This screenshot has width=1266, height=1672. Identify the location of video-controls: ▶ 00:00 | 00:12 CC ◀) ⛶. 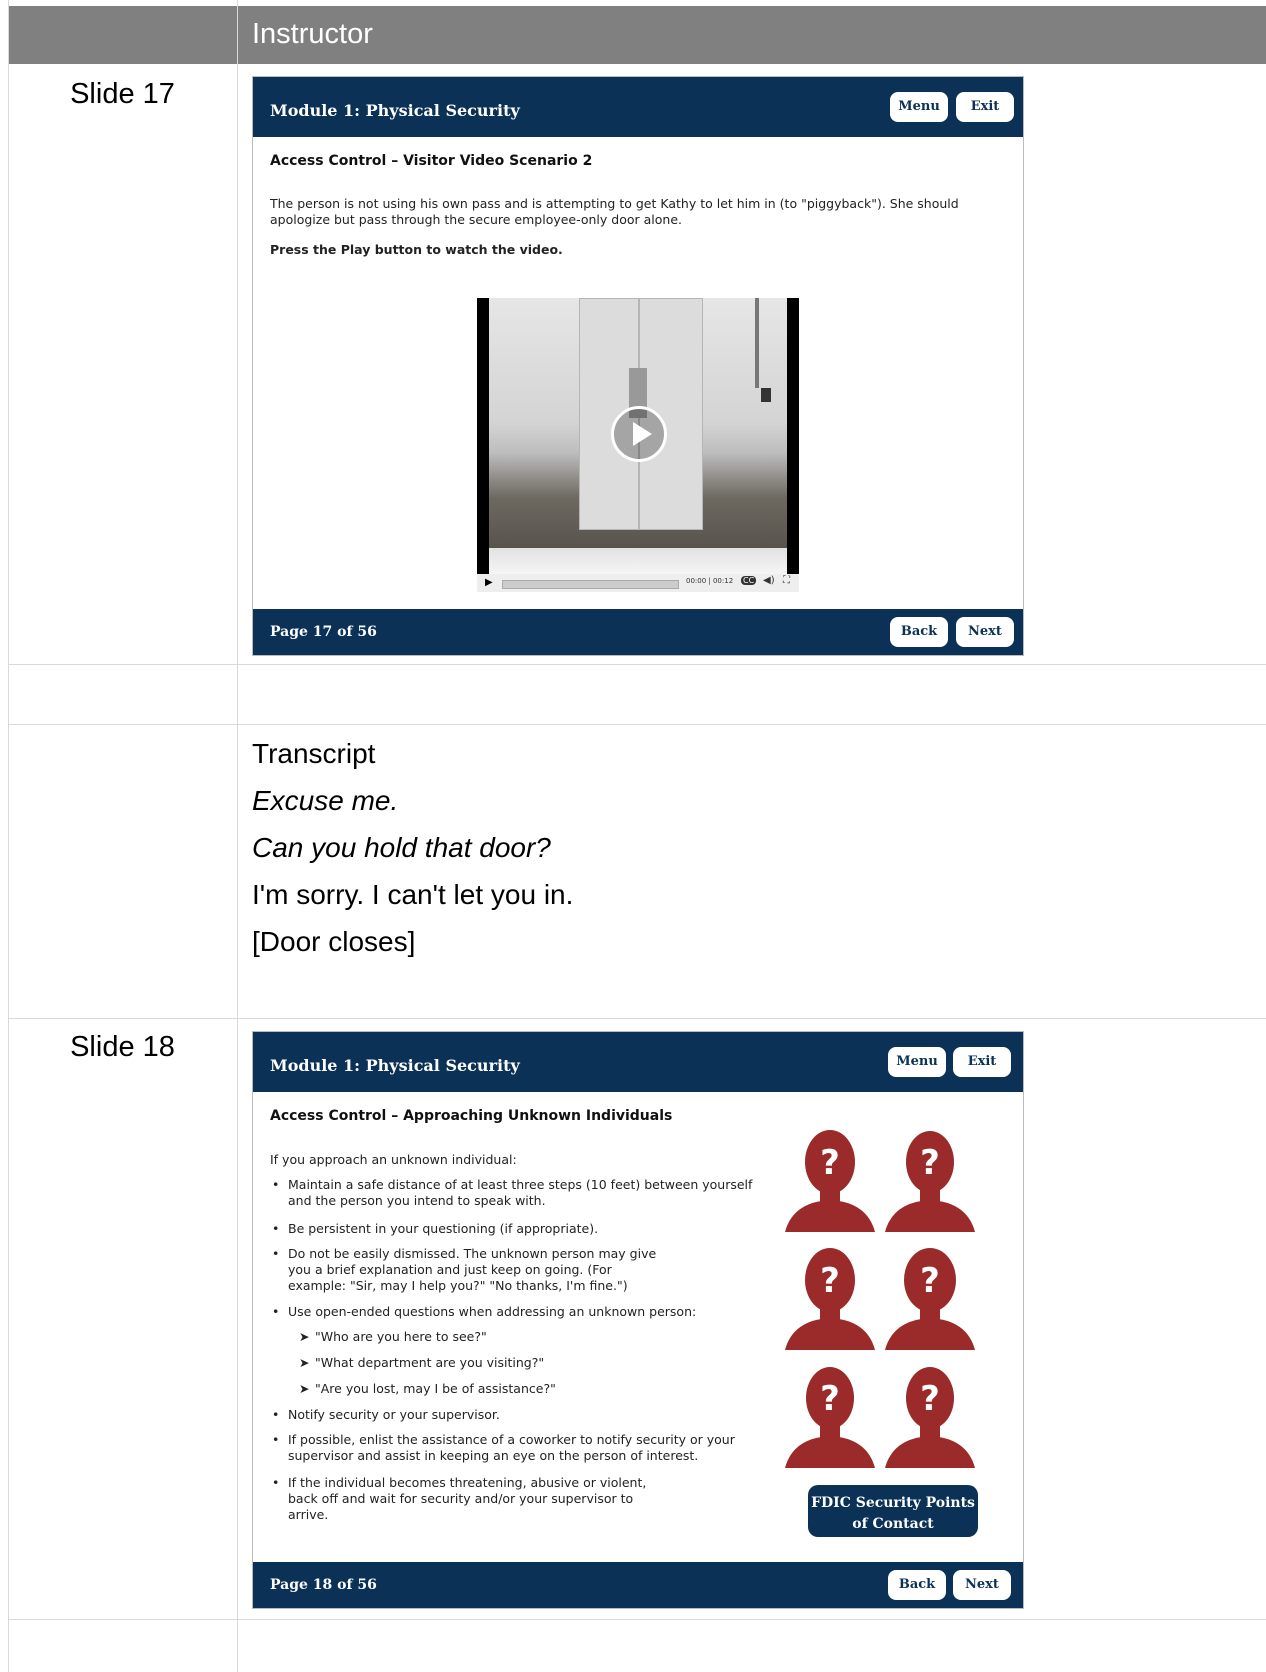
(638, 583).